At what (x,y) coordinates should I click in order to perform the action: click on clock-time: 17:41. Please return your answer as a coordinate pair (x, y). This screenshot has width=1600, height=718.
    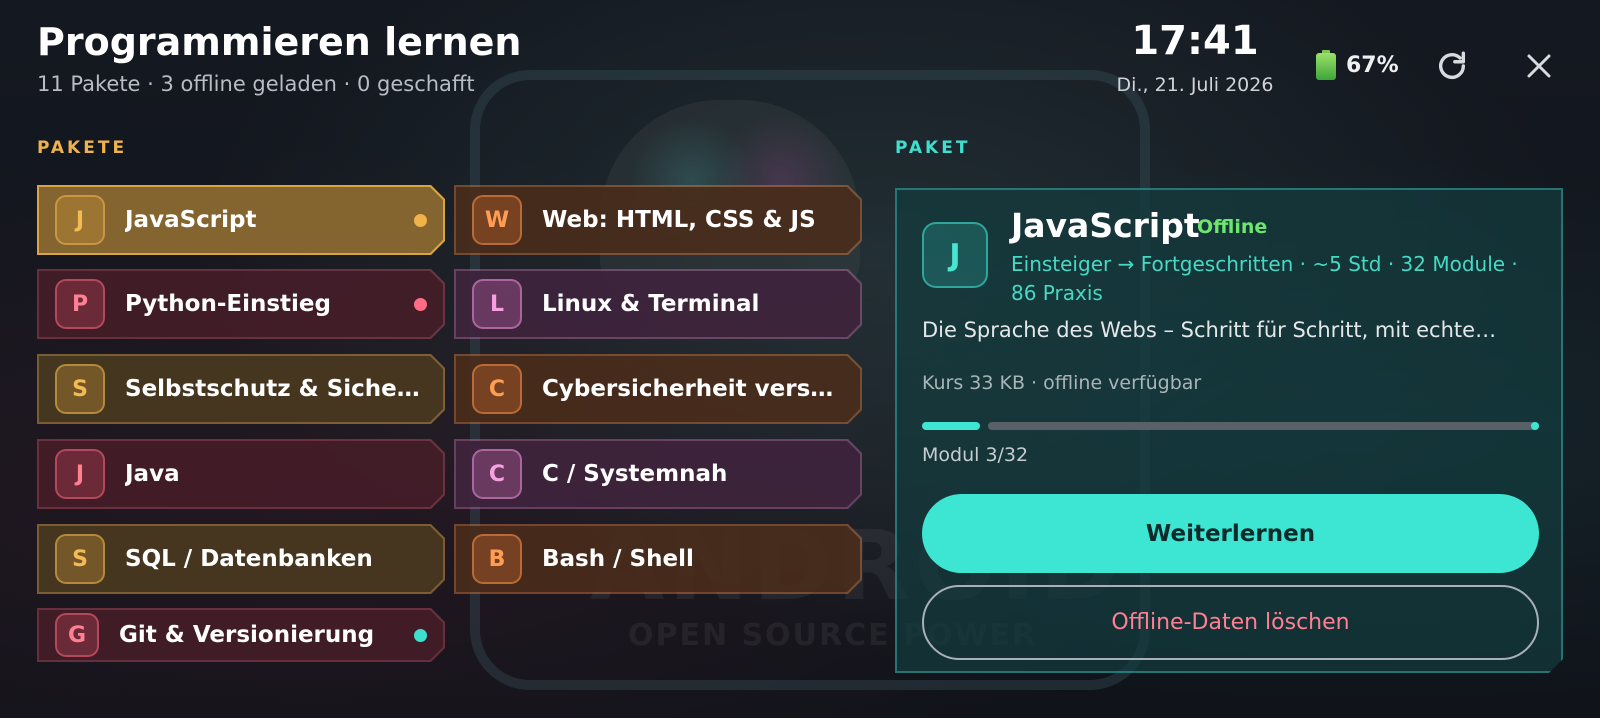
    Looking at the image, I should click on (1195, 41).